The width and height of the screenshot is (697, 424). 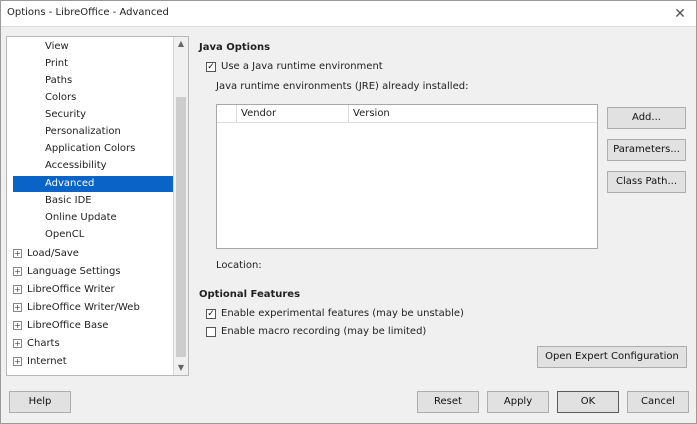 What do you see at coordinates (181, 44) in the screenshot?
I see `scroll-up-icon: ▲` at bounding box center [181, 44].